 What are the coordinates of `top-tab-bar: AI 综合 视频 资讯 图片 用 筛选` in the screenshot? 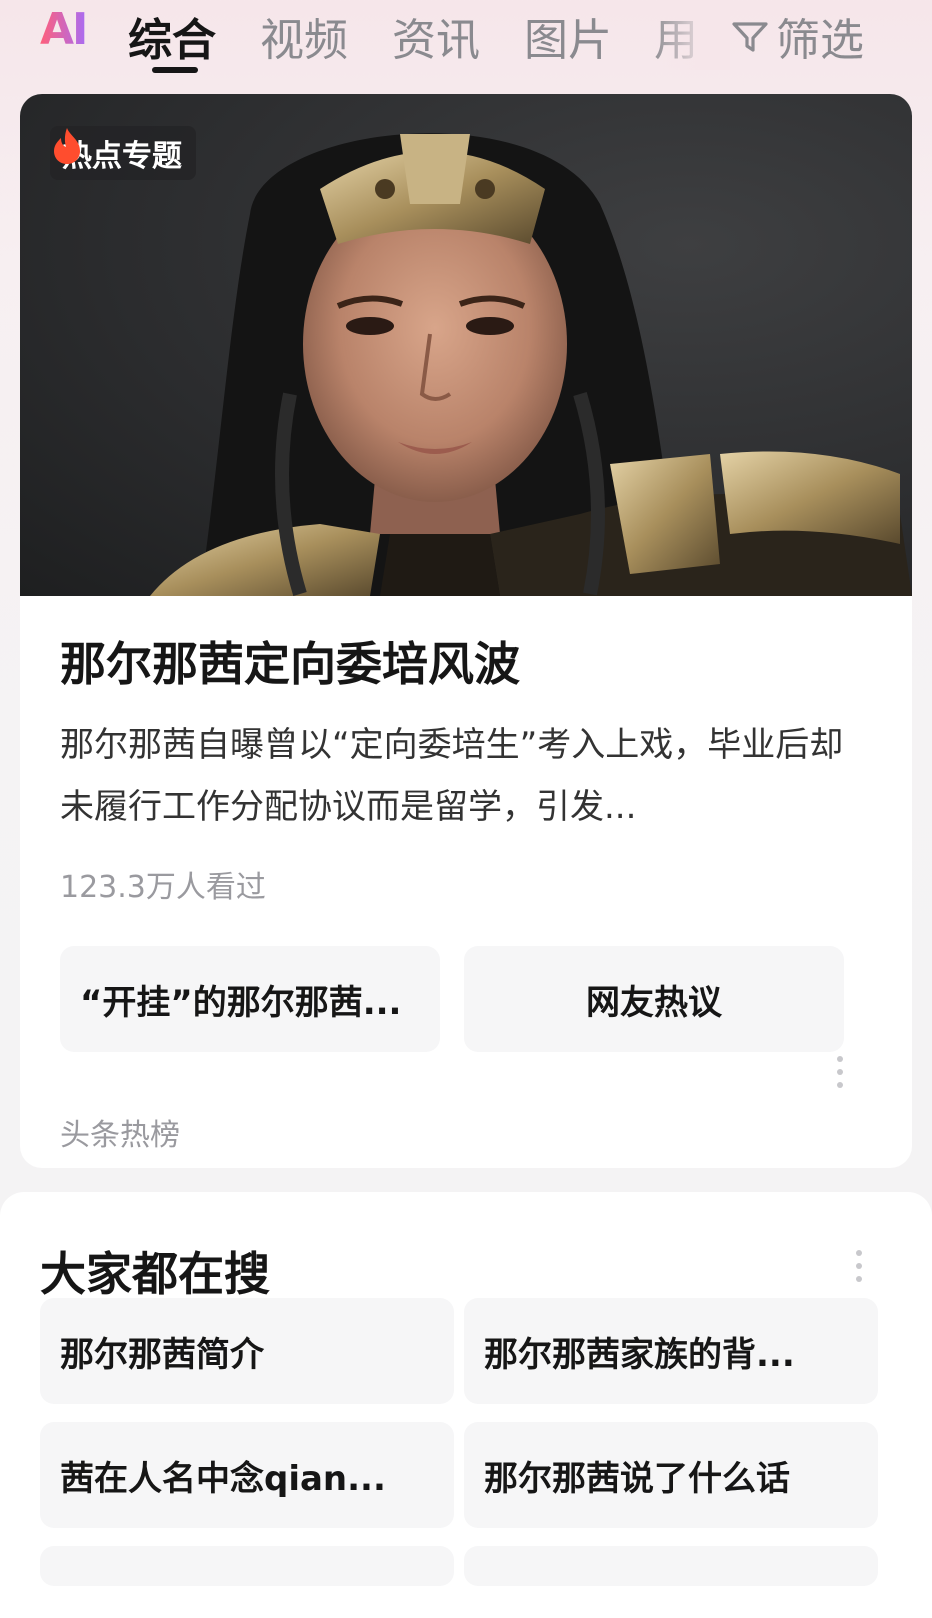 It's located at (466, 43).